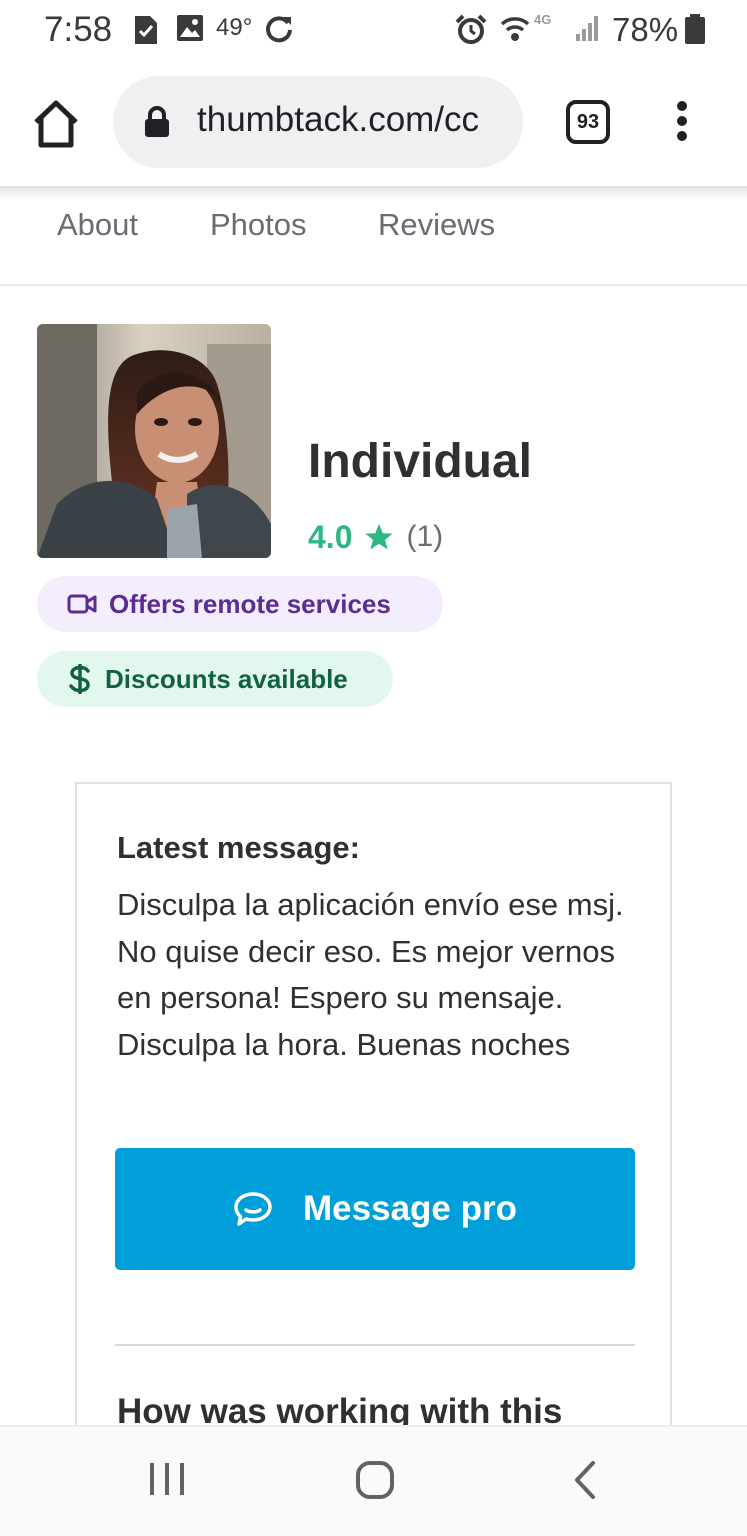  What do you see at coordinates (373, 238) in the screenshot?
I see `section-tabs: About Photos Reviews` at bounding box center [373, 238].